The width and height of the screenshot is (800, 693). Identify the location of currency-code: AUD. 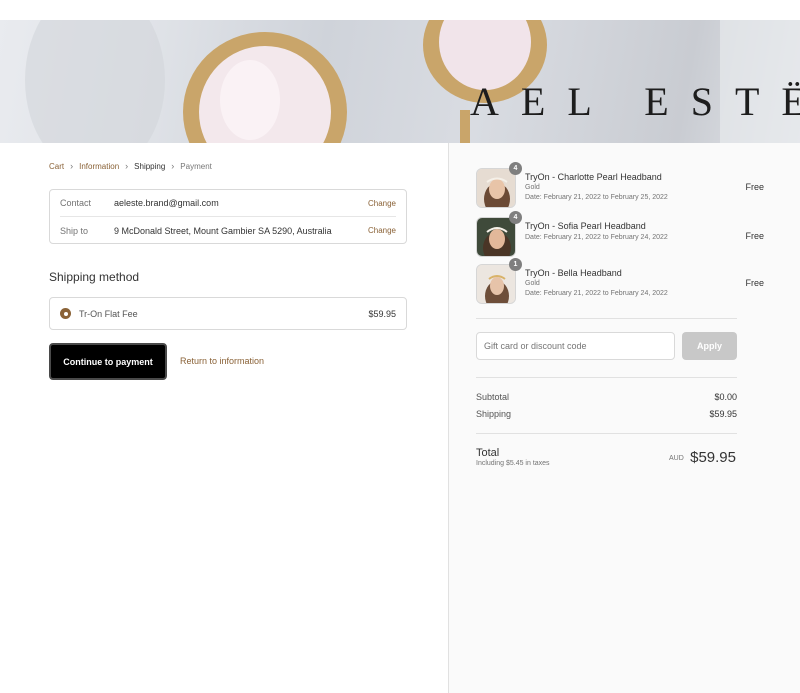
(676, 458).